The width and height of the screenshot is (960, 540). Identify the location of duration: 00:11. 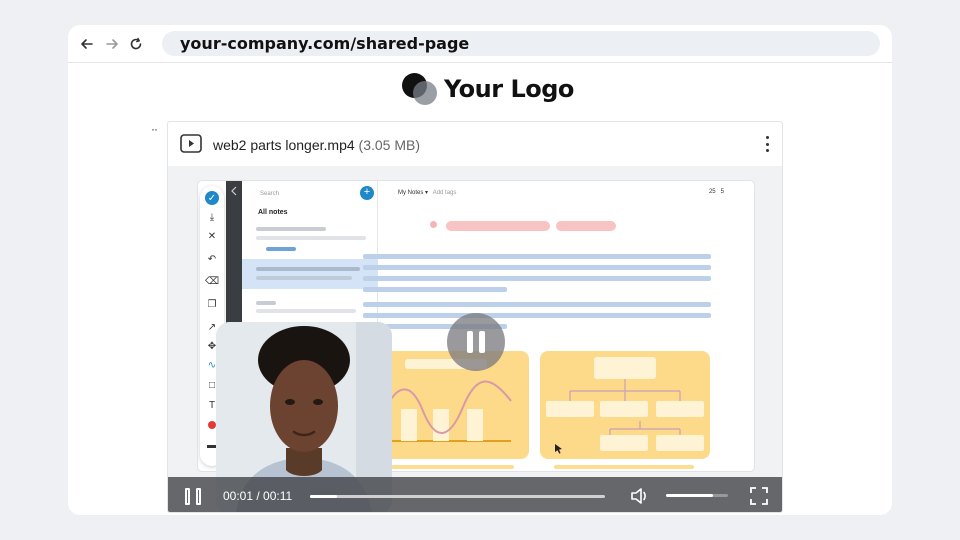
(278, 496).